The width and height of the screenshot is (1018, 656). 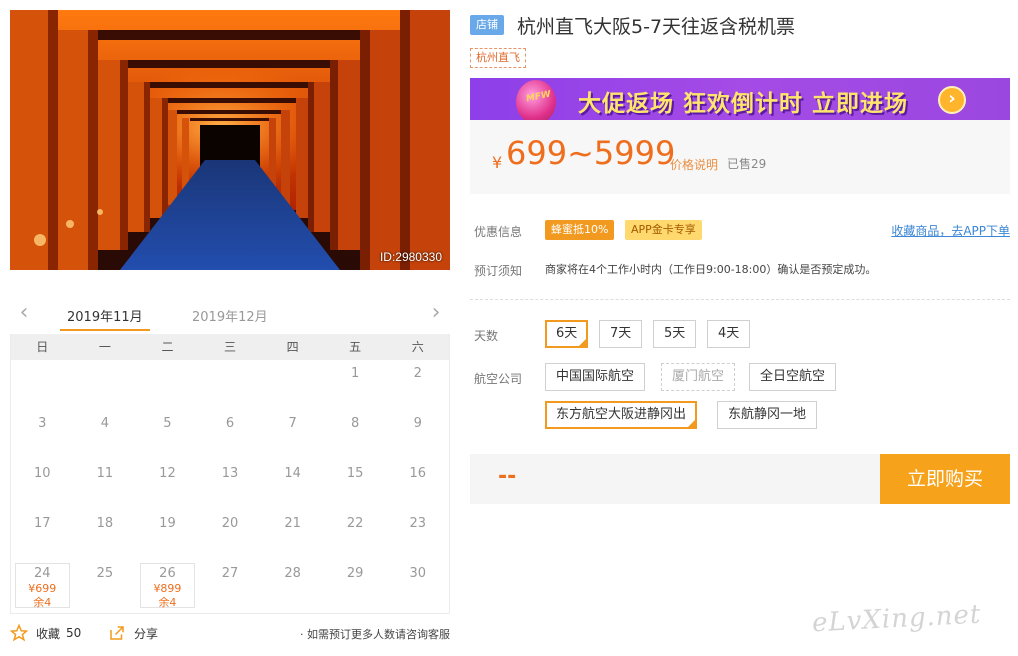 I want to click on calendar-day: 20, so click(x=230, y=535).